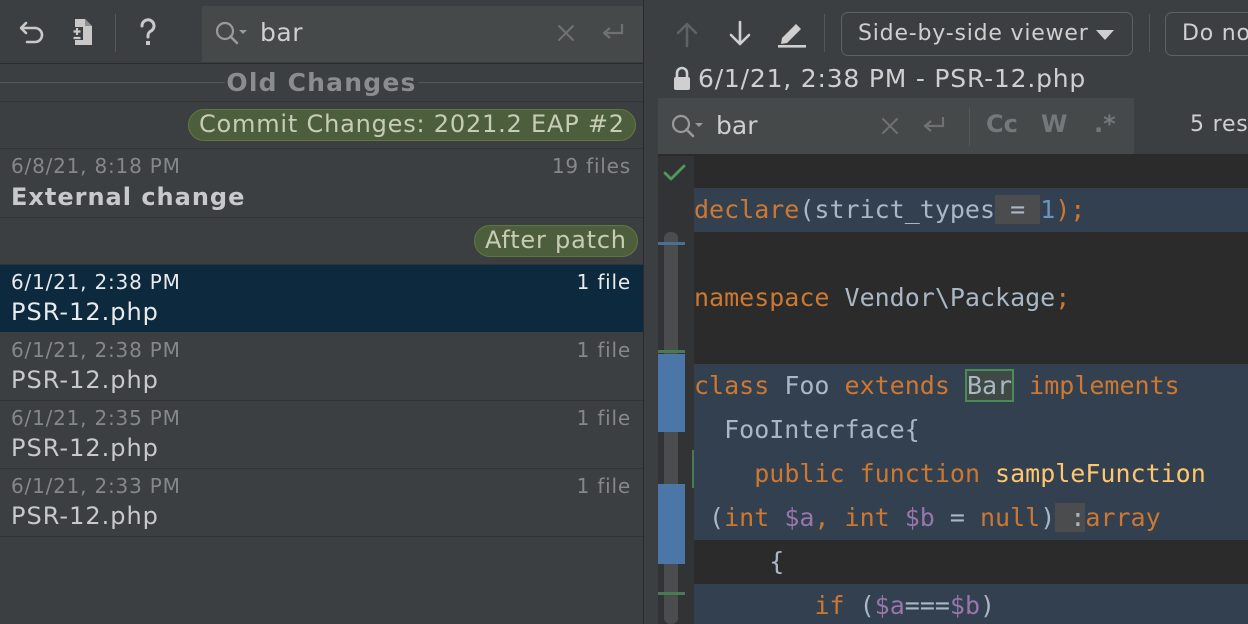  I want to click on patch-icon, so click(81, 32).